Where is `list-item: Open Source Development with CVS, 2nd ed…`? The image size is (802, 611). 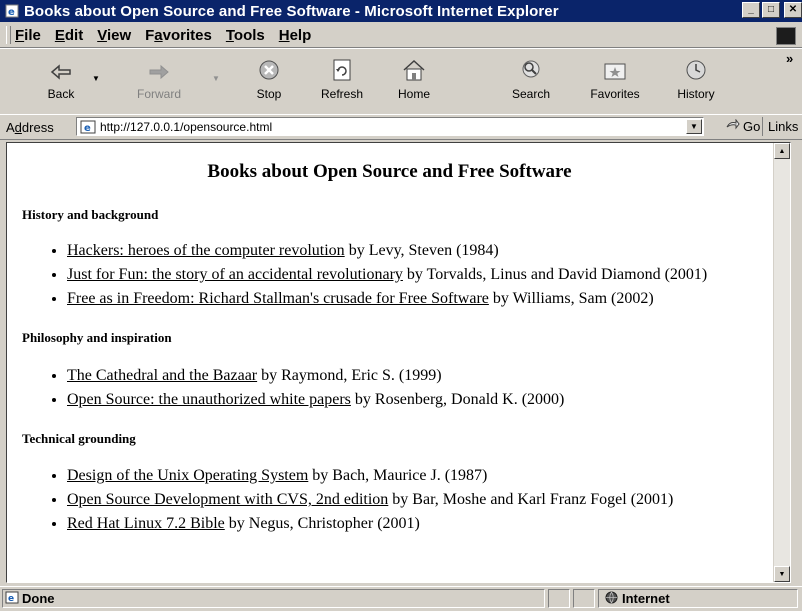 list-item: Open Source Development with CVS, 2nd ed… is located at coordinates (370, 500).